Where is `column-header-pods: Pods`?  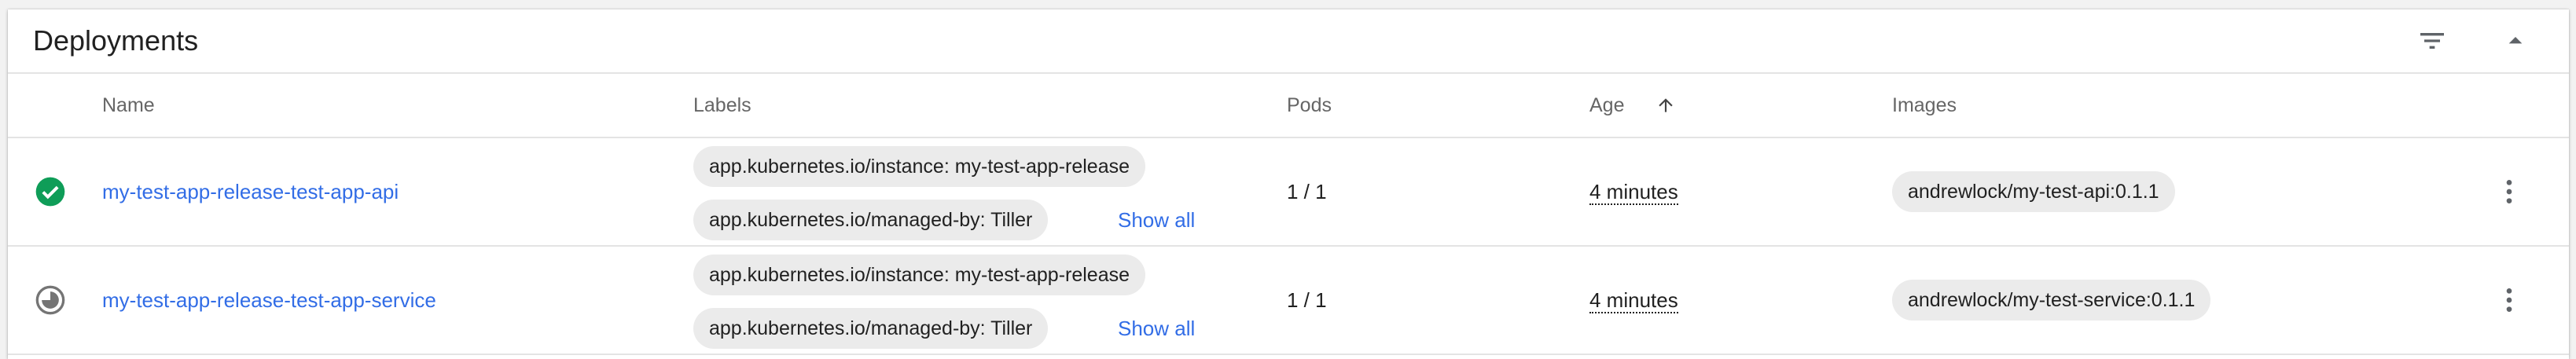
column-header-pods: Pods is located at coordinates (1309, 106).